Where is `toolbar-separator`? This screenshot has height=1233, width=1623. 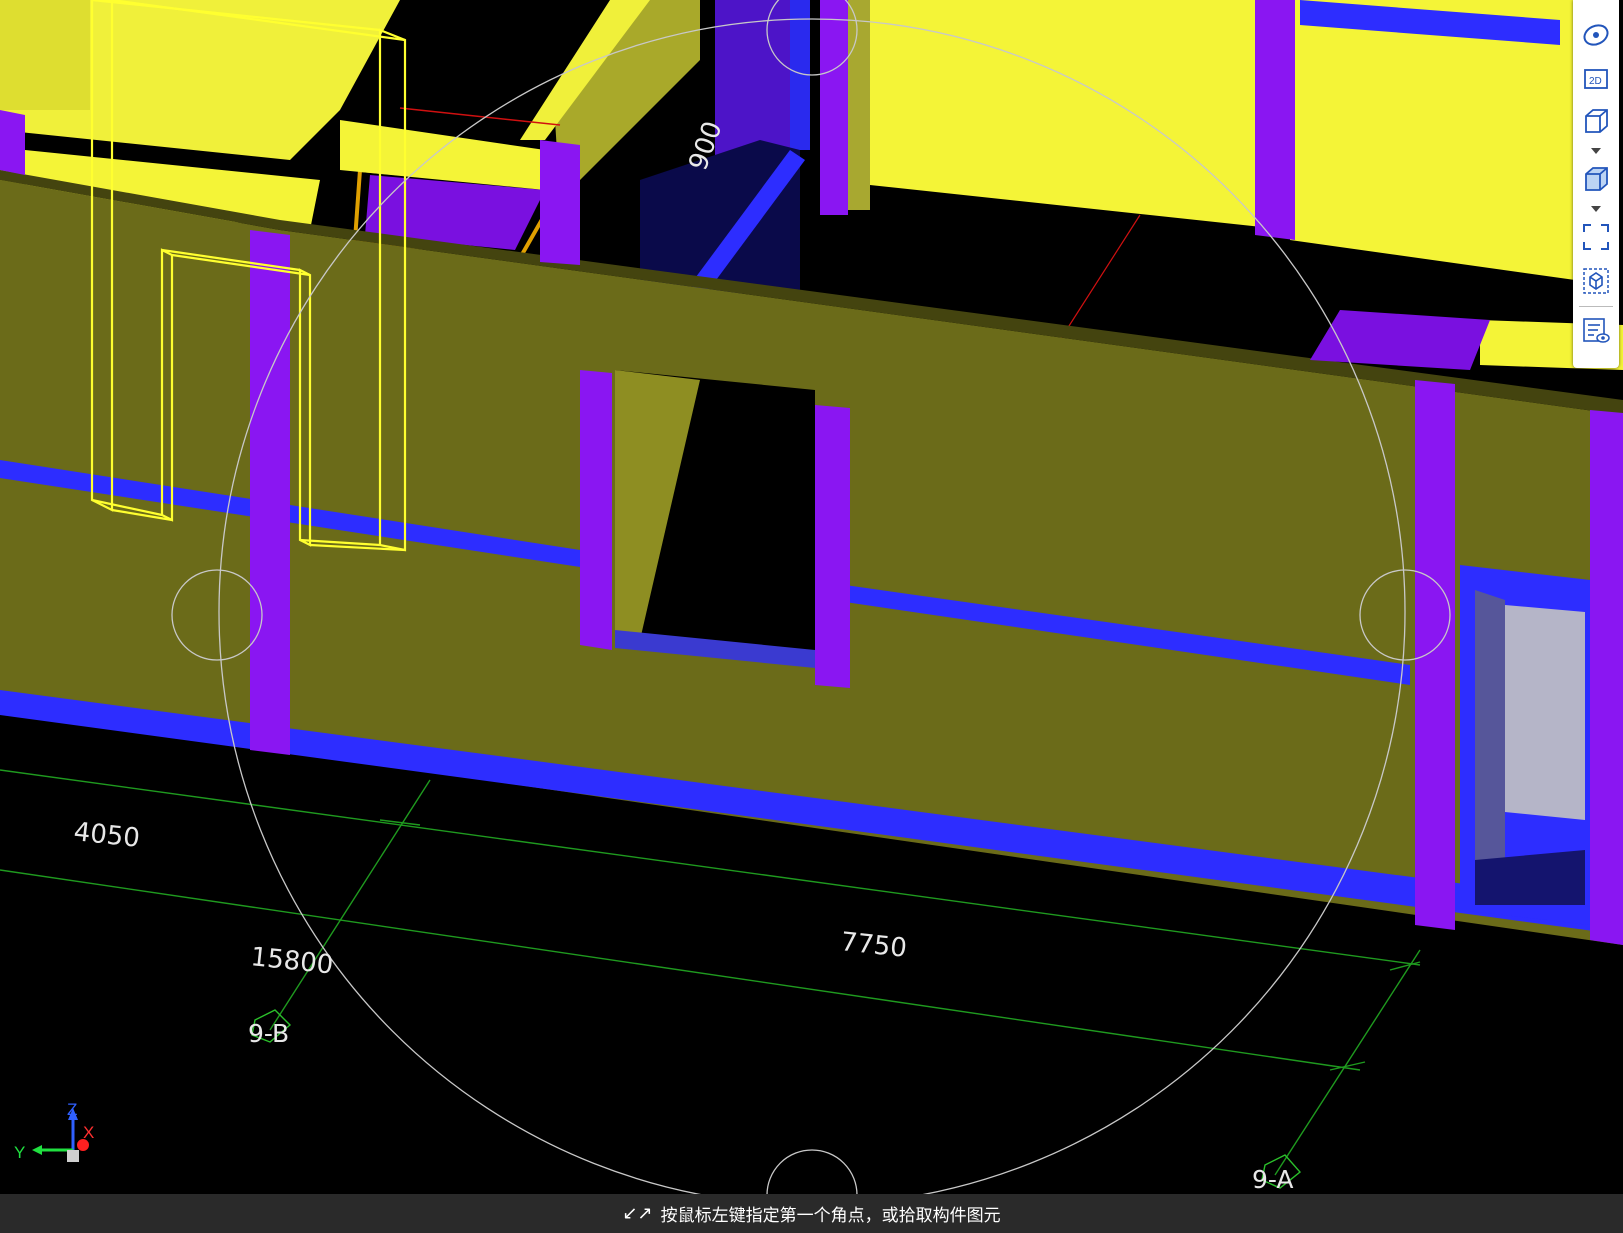
toolbar-separator is located at coordinates (1596, 306).